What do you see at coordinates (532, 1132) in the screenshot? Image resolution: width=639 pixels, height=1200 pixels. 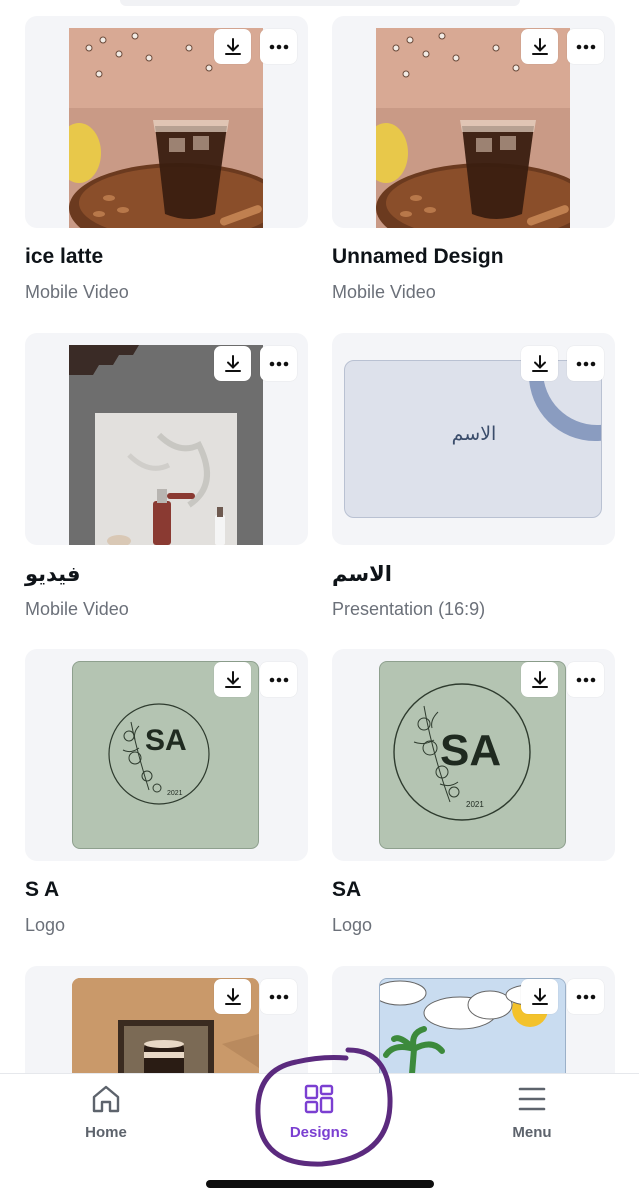 I see `nav-menu-label: Menu` at bounding box center [532, 1132].